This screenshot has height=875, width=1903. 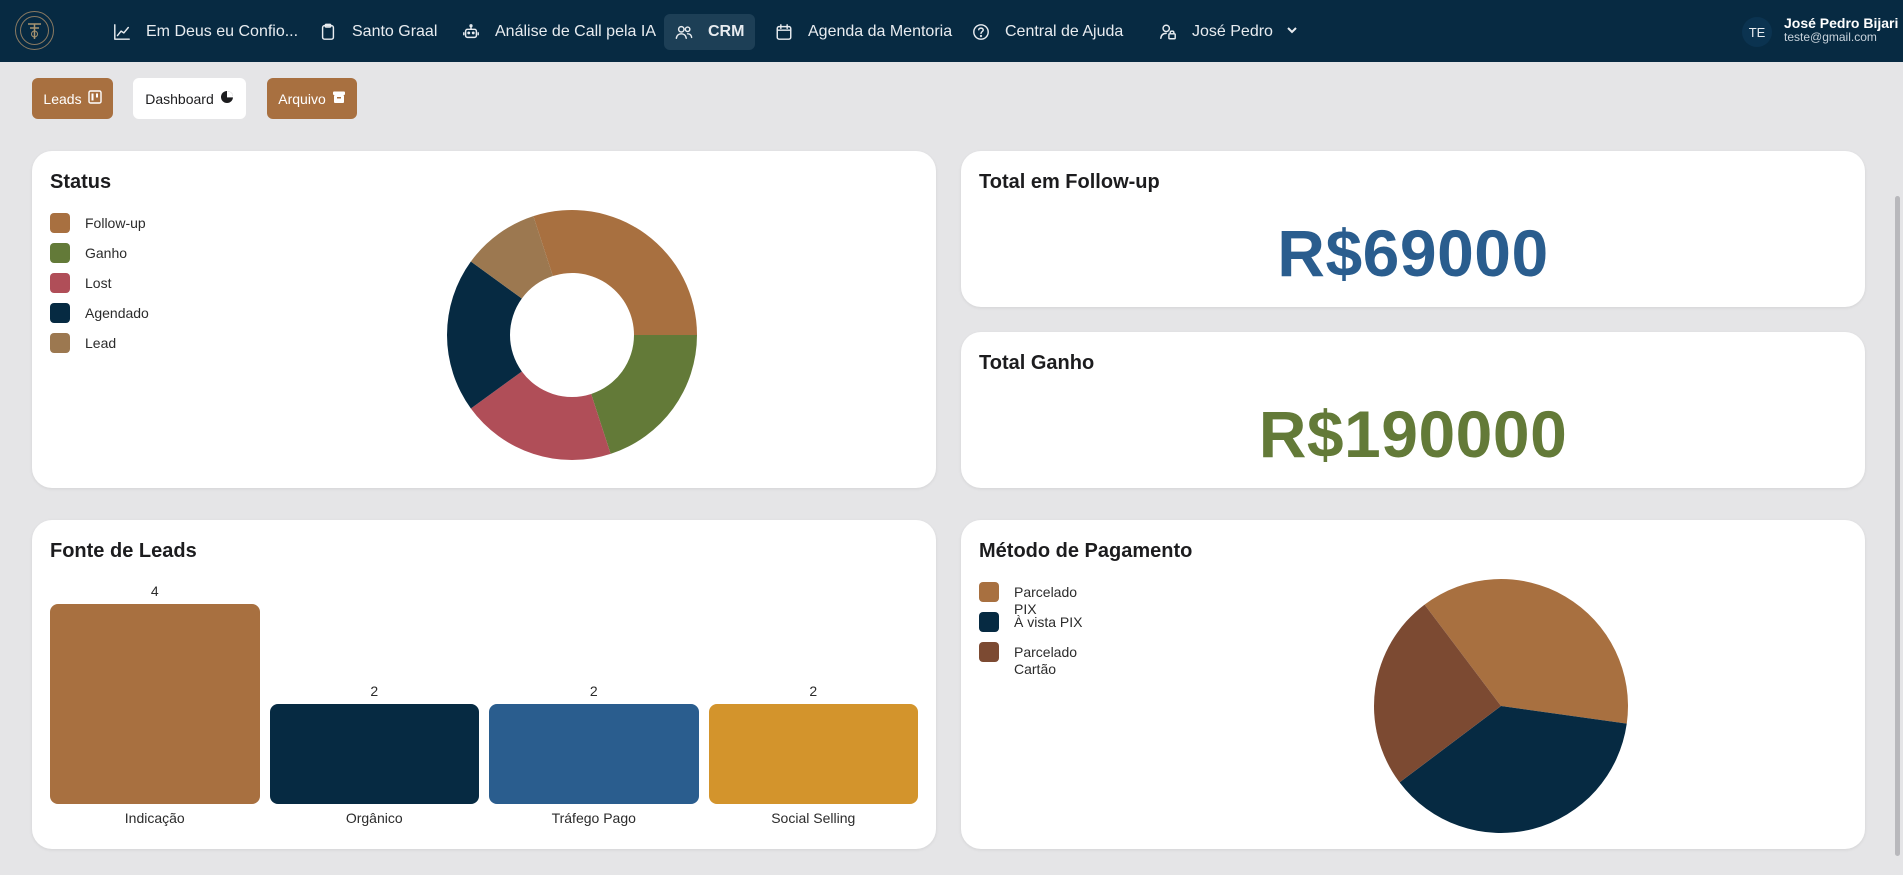 I want to click on user-info: José Pedro Bijari teste@gmail.com, so click(x=1841, y=30).